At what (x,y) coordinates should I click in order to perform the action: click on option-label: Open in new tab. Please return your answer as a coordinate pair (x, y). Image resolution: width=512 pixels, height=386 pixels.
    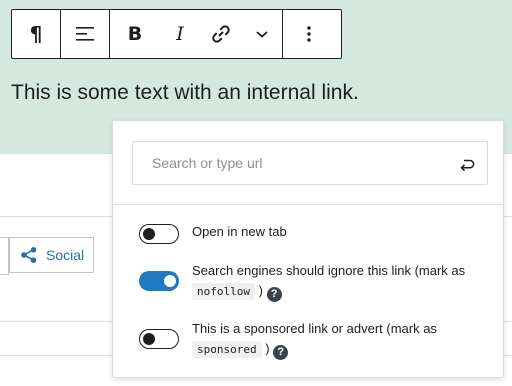
    Looking at the image, I should click on (239, 231).